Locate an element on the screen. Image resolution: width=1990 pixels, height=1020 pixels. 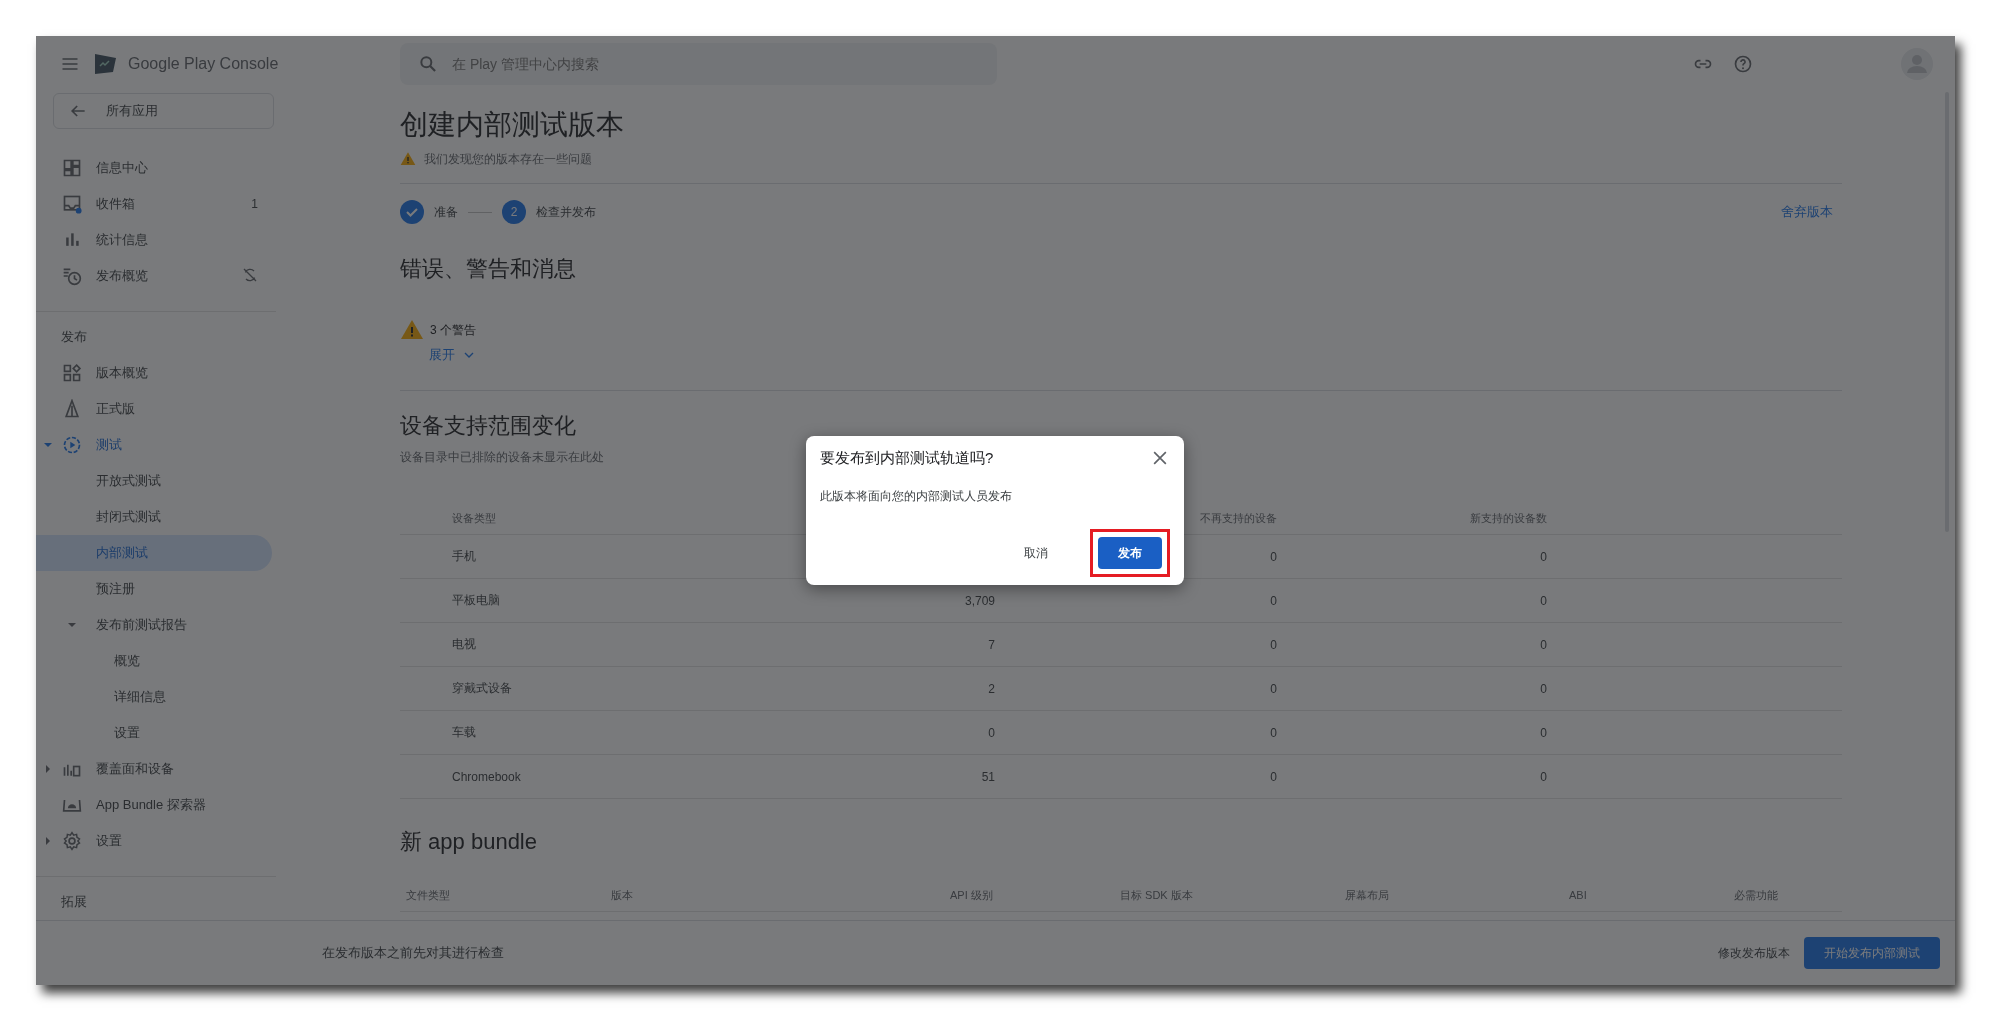
grid-icon is located at coordinates (72, 373).